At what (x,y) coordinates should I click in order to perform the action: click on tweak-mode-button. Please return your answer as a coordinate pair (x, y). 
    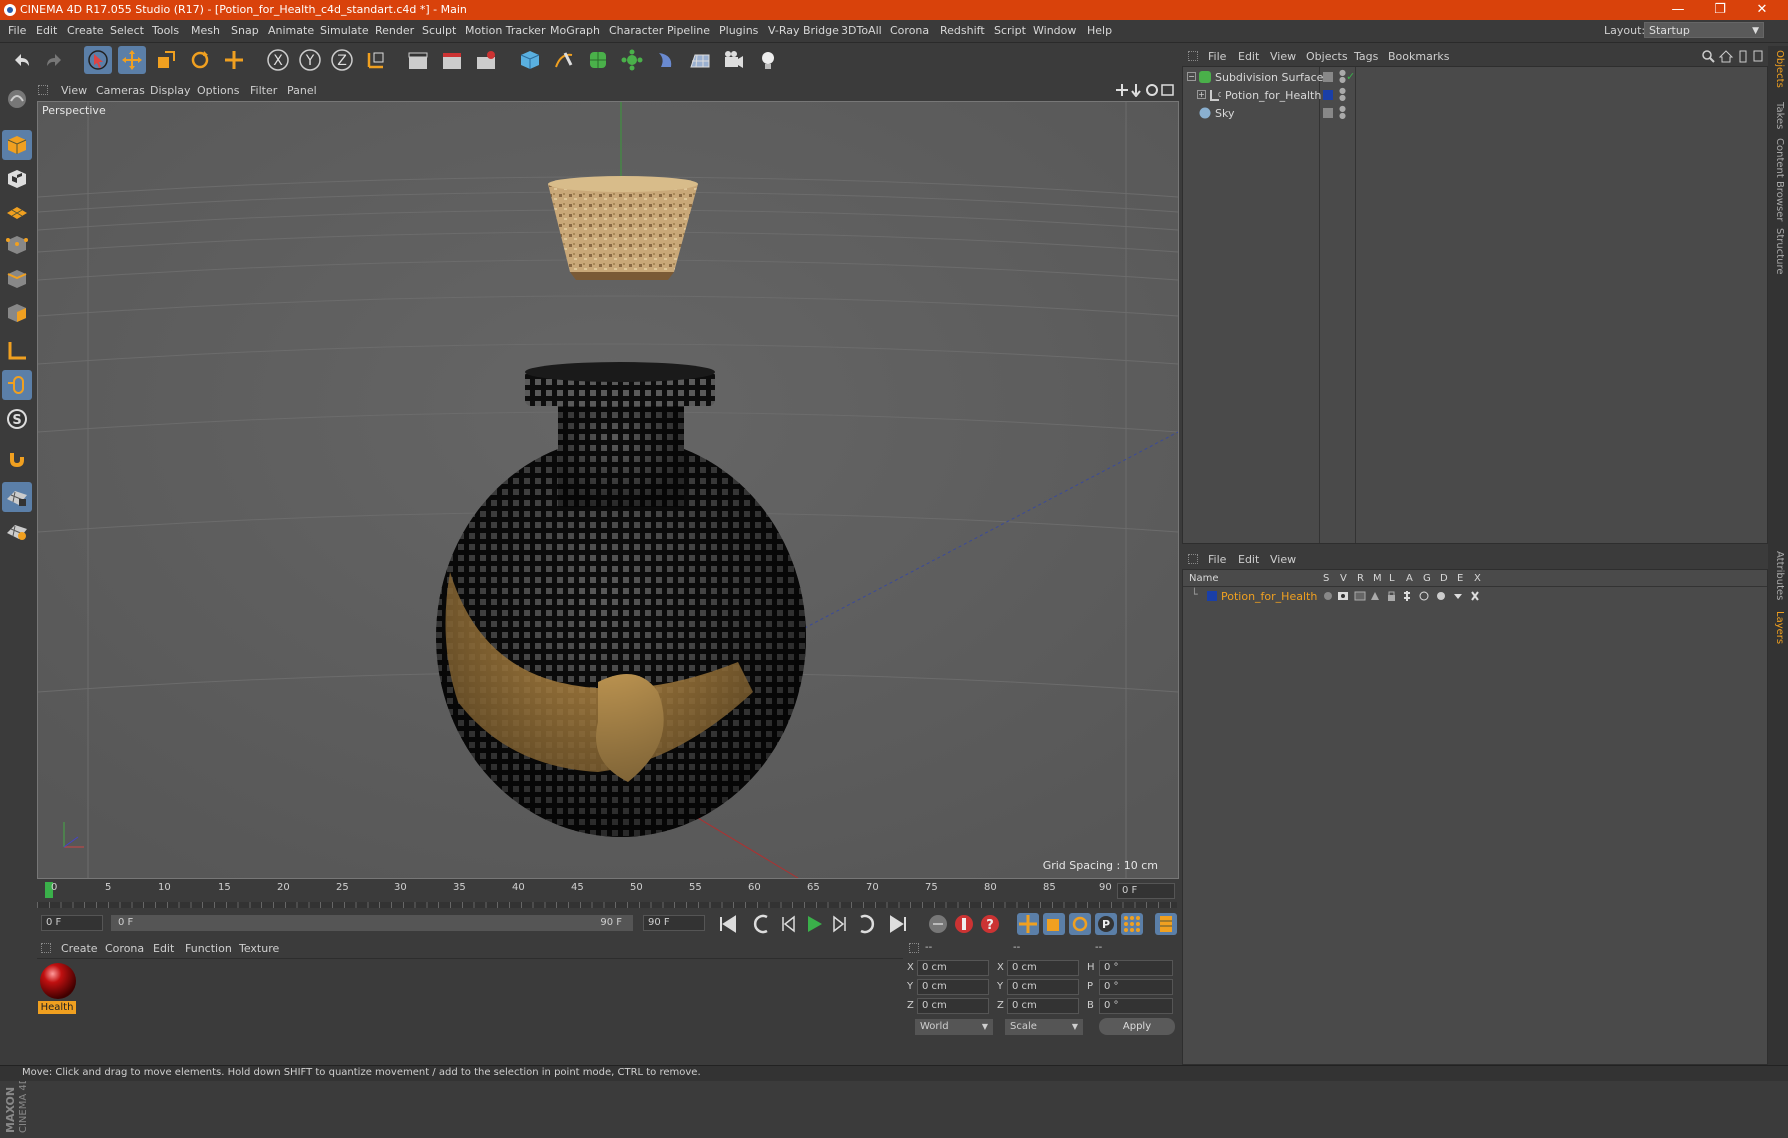
    Looking at the image, I should click on (17, 385).